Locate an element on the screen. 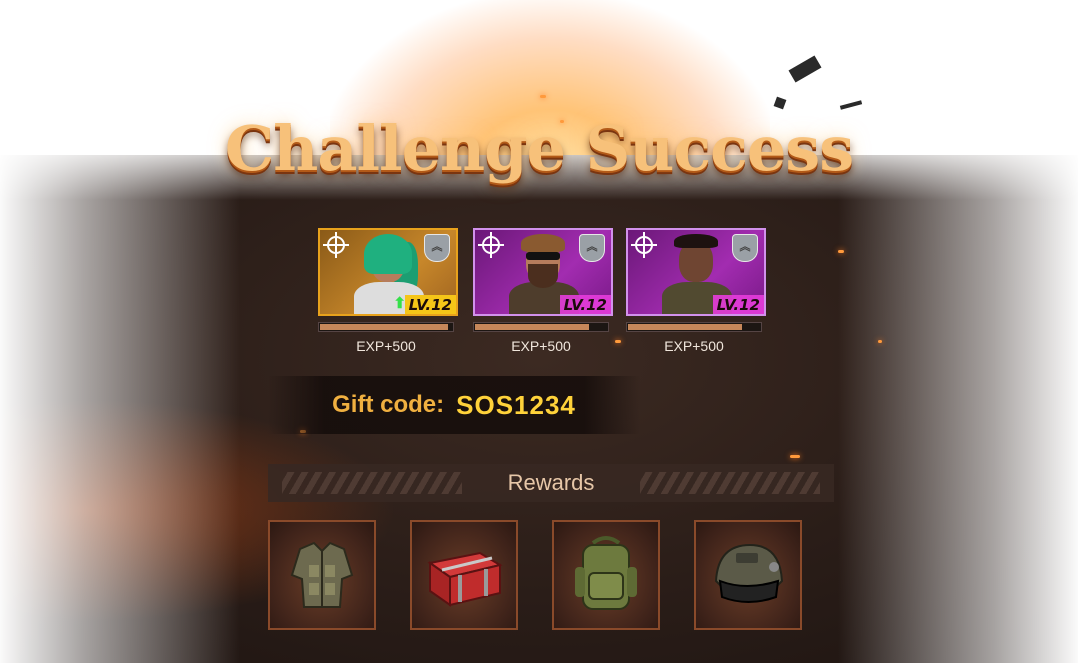 The image size is (1078, 663). reward-items is located at coordinates (538, 577).